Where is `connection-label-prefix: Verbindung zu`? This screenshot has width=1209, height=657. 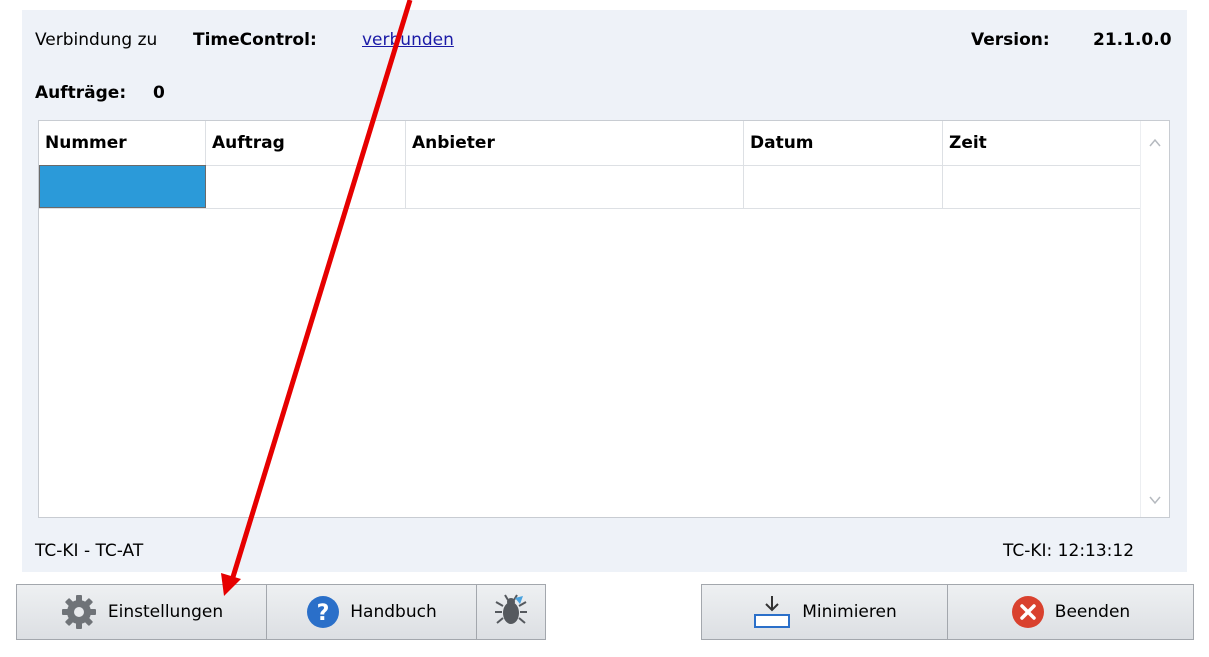
connection-label-prefix: Verbindung zu is located at coordinates (96, 40).